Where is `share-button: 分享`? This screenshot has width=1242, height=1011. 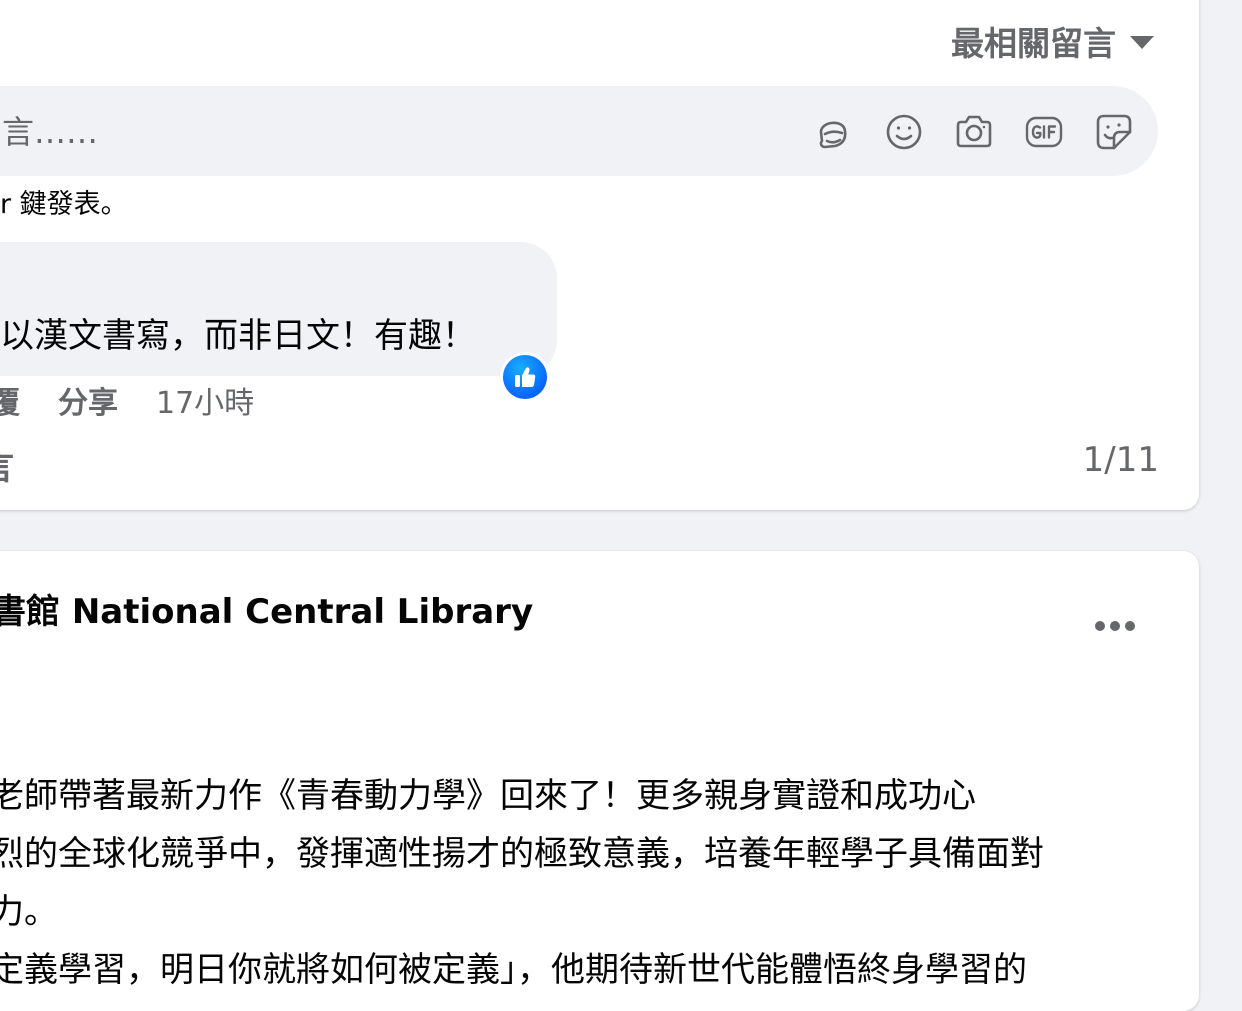
share-button: 分享 is located at coordinates (88, 400).